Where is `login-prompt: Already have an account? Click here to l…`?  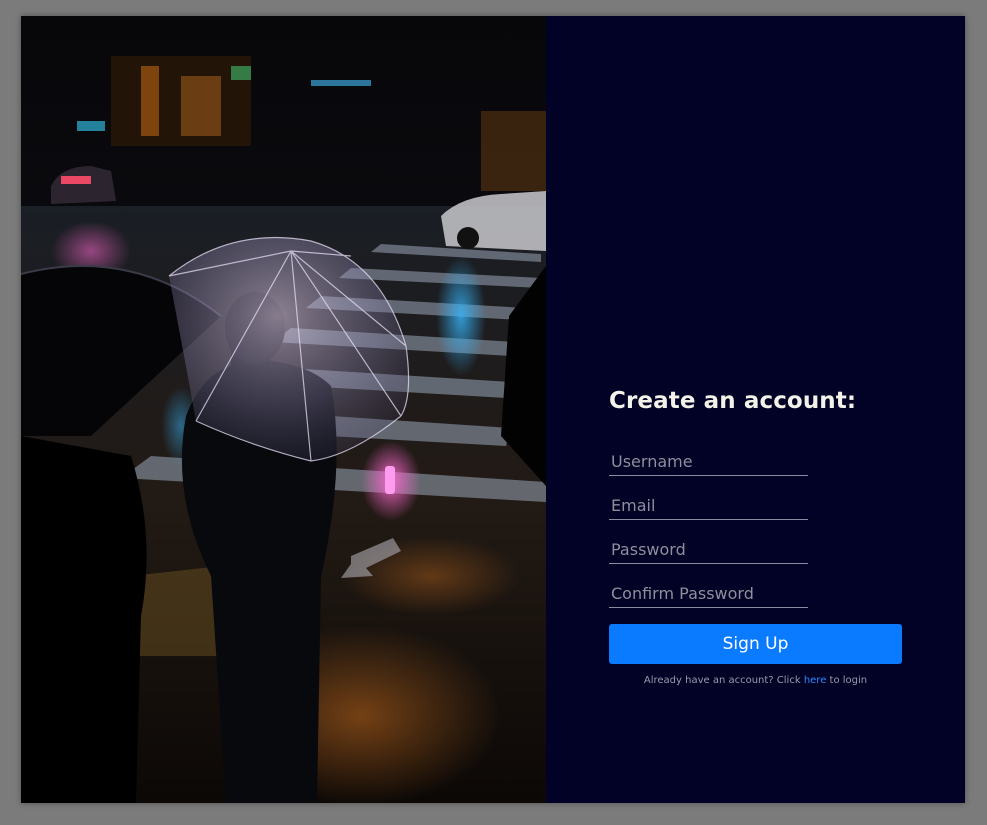 login-prompt: Already have an account? Click here to l… is located at coordinates (755, 680).